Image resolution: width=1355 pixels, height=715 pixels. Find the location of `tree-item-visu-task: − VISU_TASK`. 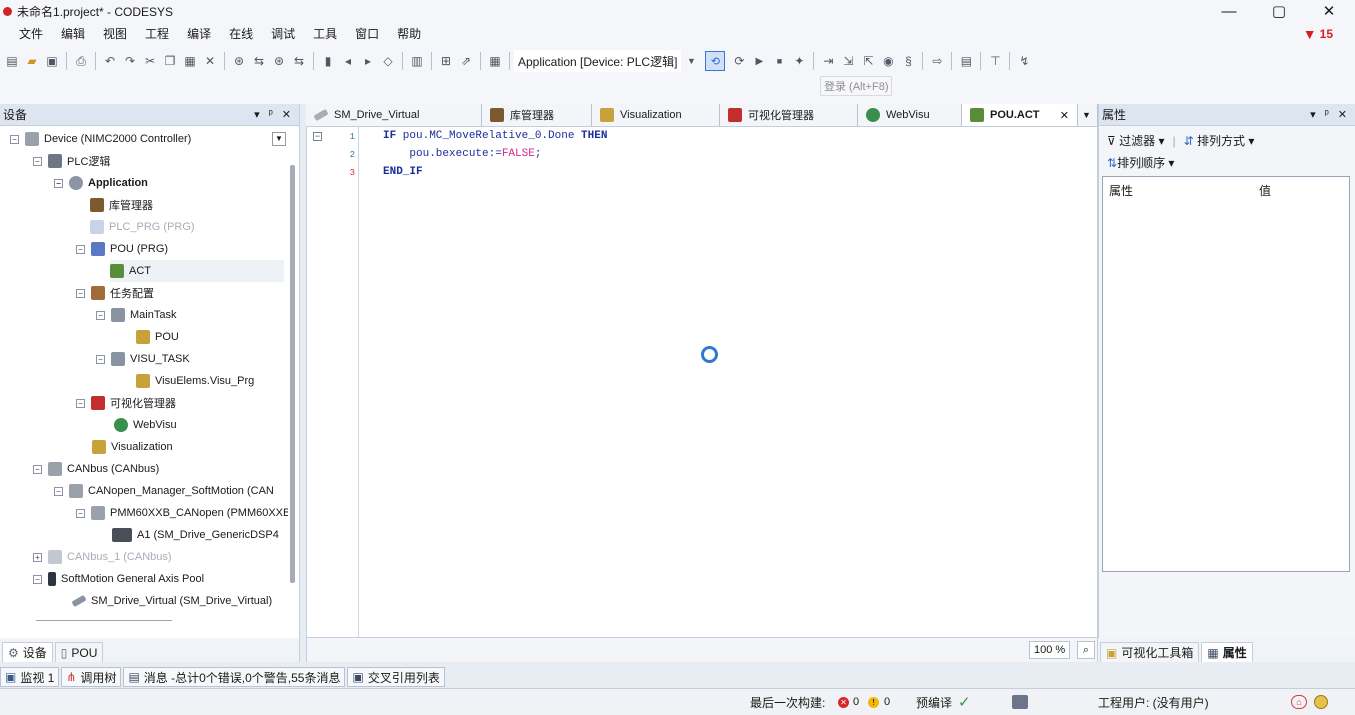

tree-item-visu-task: − VISU_TASK is located at coordinates (143, 359).